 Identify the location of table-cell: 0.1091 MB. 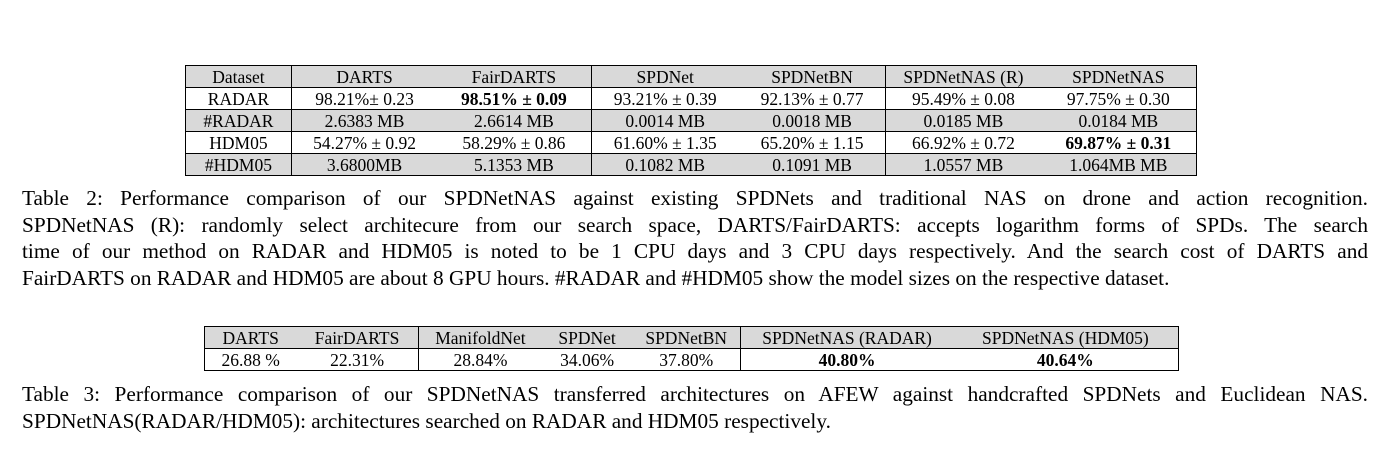
(812, 164).